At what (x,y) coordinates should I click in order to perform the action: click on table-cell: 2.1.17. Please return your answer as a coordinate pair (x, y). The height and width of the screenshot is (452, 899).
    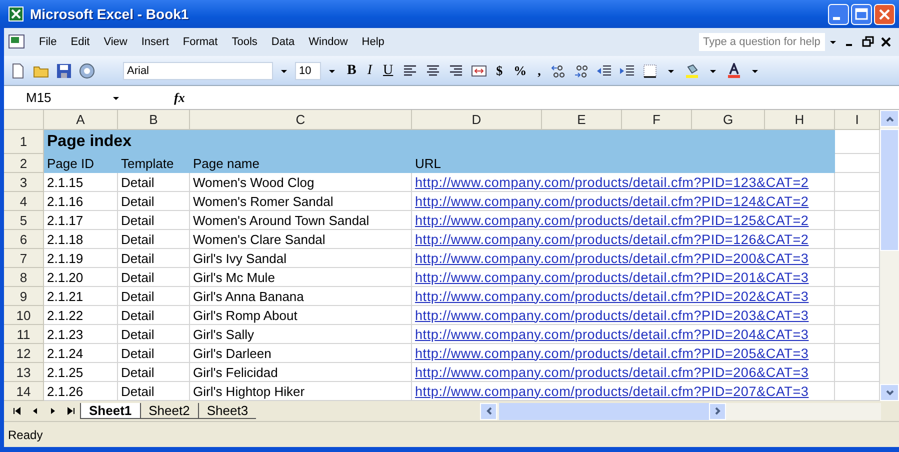
    Looking at the image, I should click on (81, 220).